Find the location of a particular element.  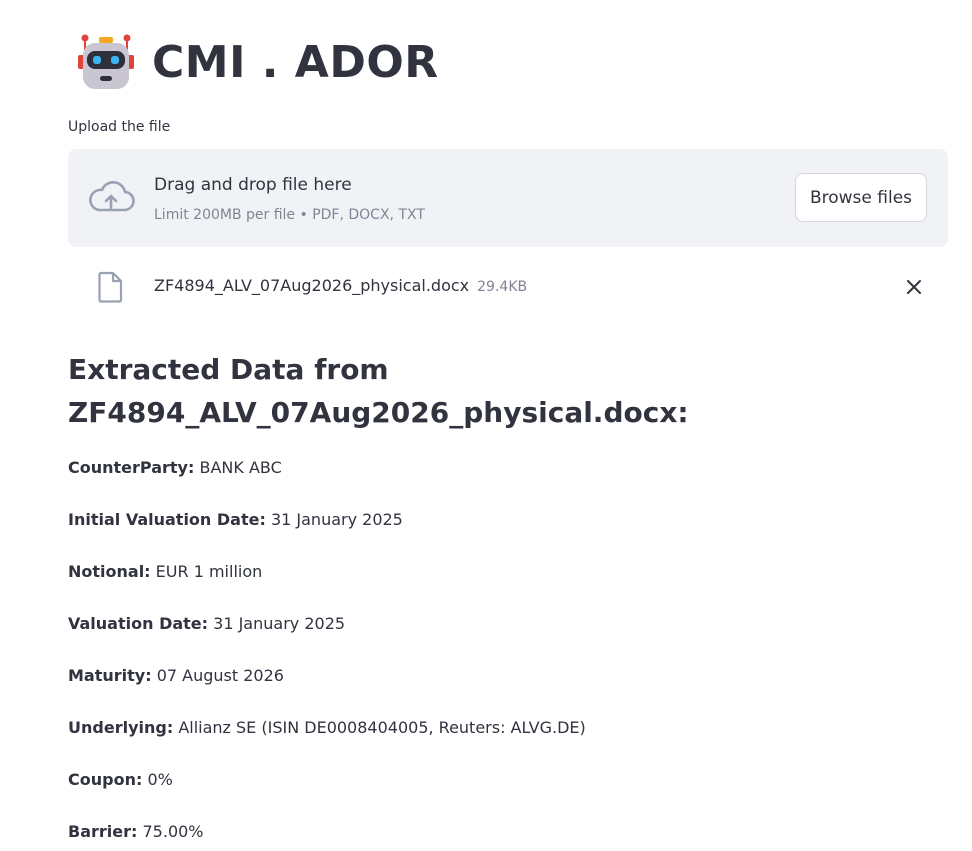

field-coupon: Coupon: 0% is located at coordinates (327, 794).